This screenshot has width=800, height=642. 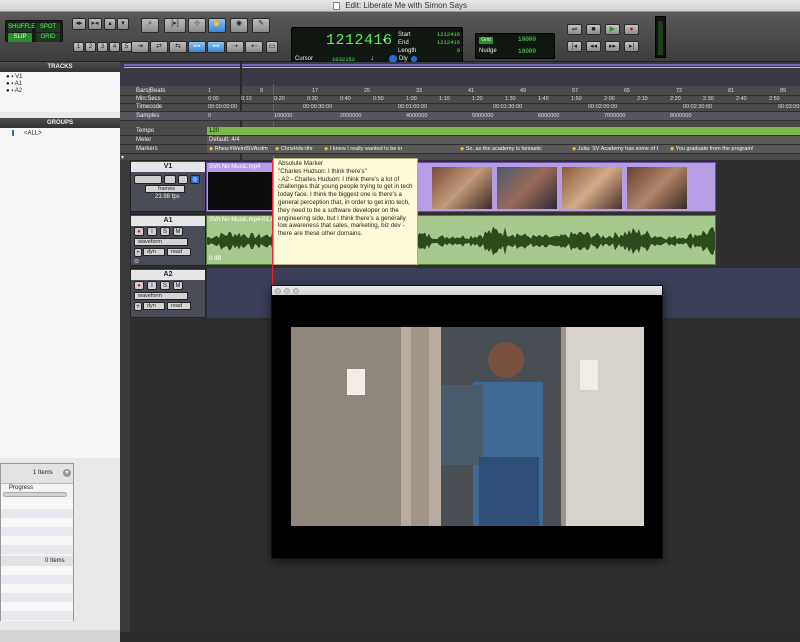 What do you see at coordinates (615, 149) in the screenshot?
I see `marker-4: ◆ Julia: SV Academy has some of t` at bounding box center [615, 149].